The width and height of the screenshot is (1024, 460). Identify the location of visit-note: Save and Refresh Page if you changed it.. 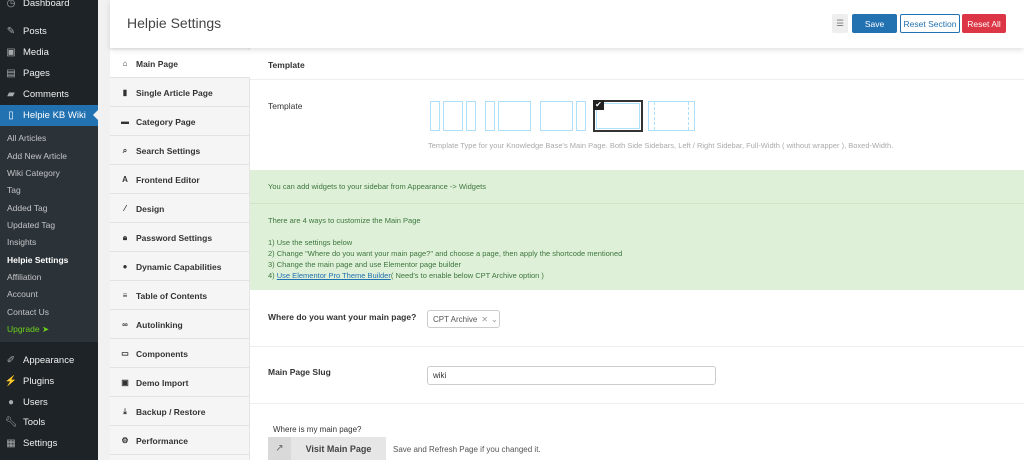
(467, 449).